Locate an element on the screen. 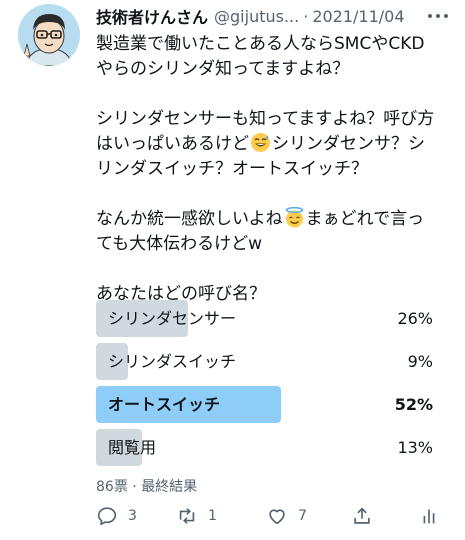 The image size is (465, 540). poll-option-percent: 52% is located at coordinates (413, 404).